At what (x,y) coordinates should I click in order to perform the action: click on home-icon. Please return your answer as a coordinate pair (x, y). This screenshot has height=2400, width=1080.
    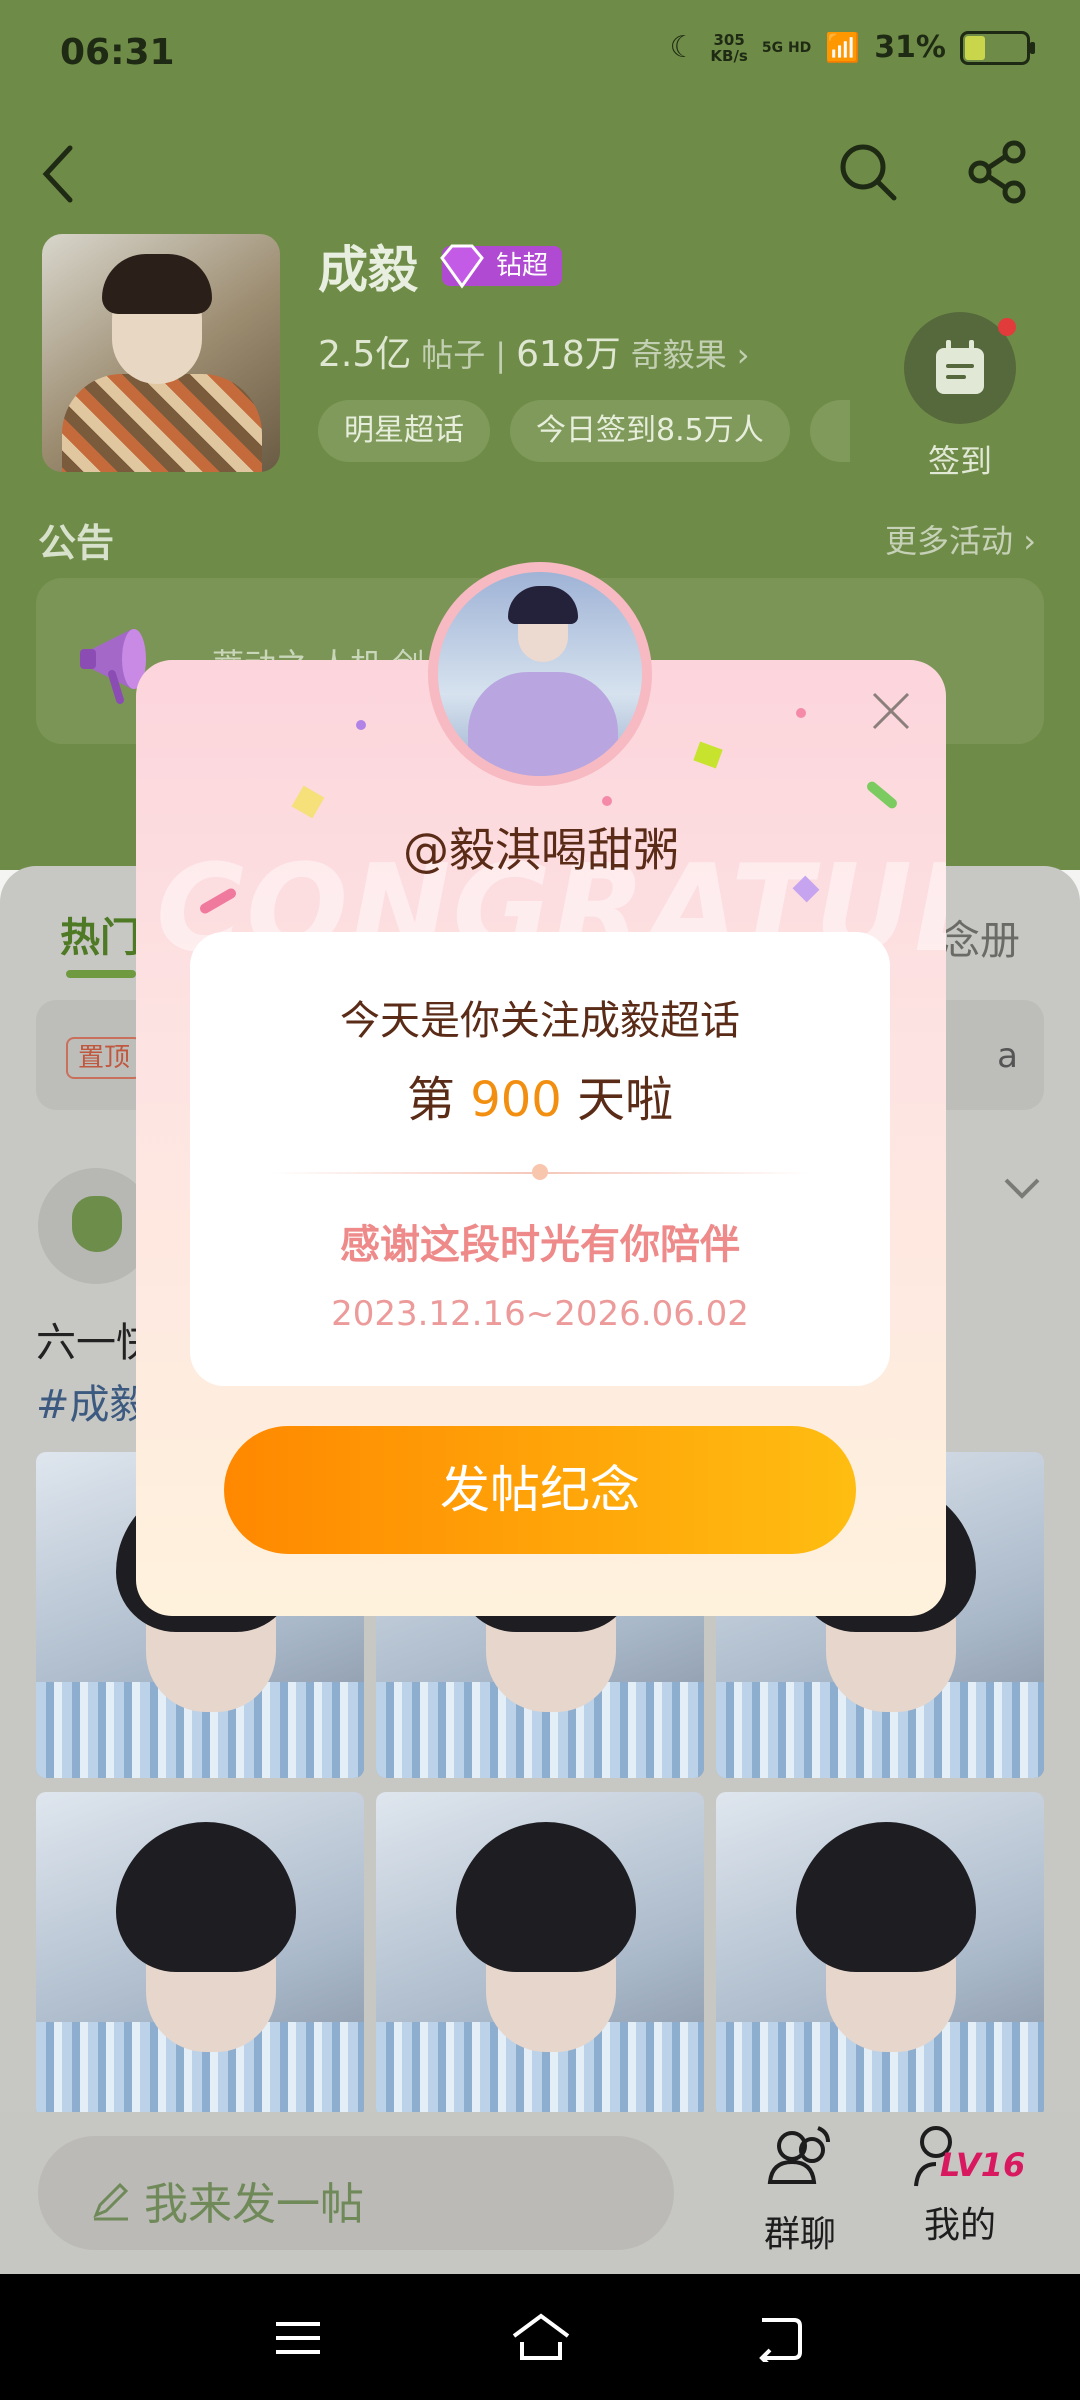
    Looking at the image, I should click on (541, 2337).